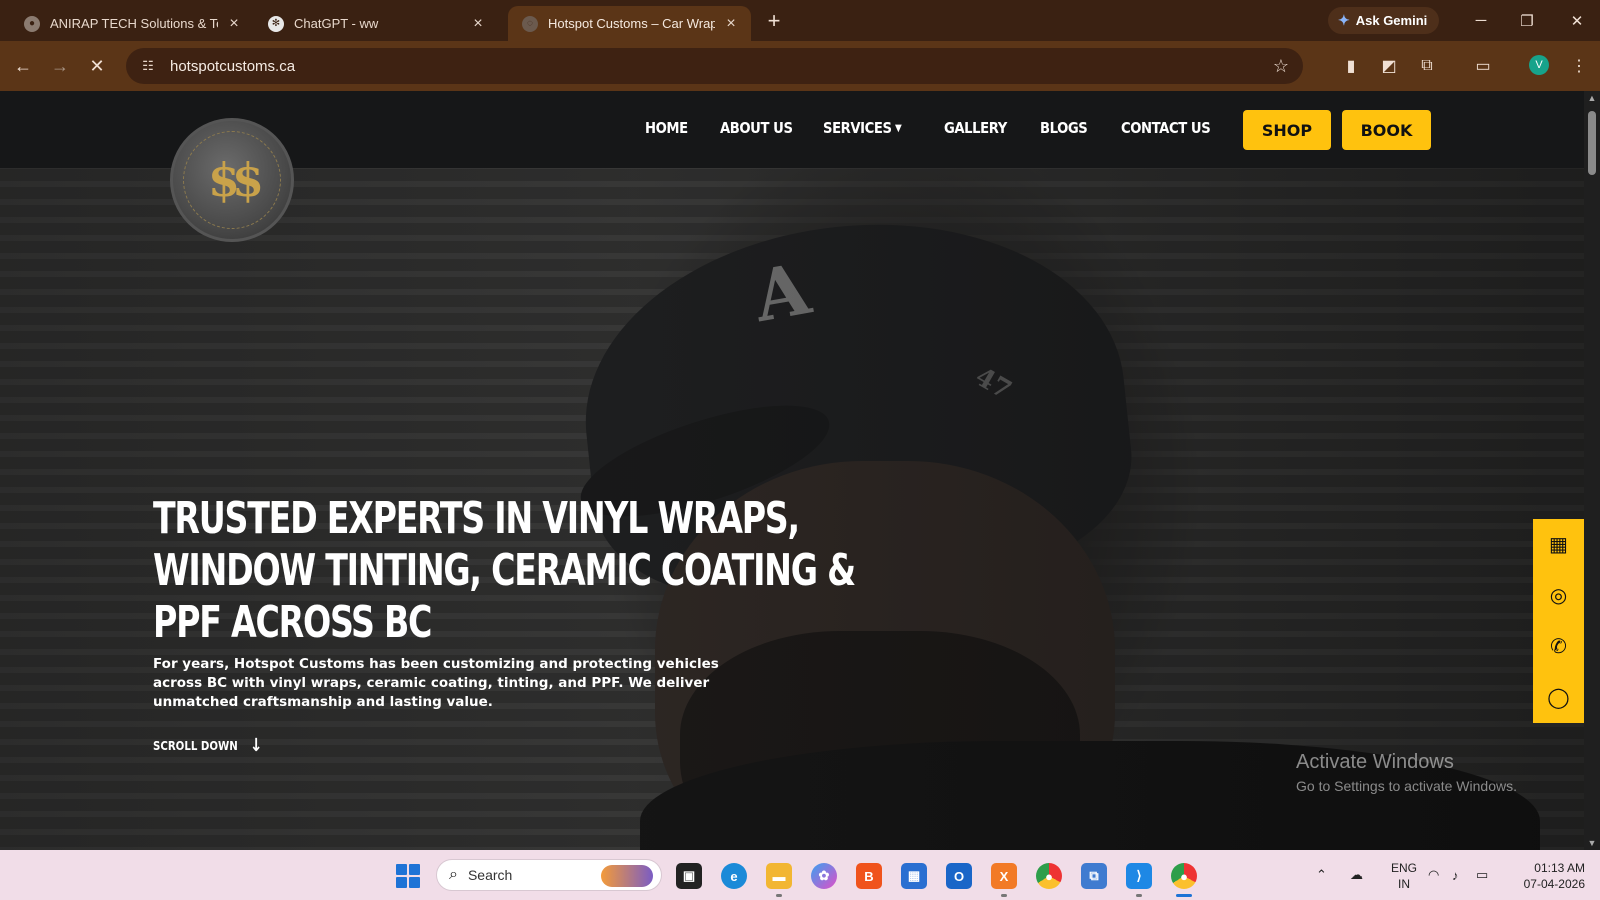 The width and height of the screenshot is (1600, 900). Describe the element at coordinates (232, 180) in the screenshot. I see `hotspot-customs-logo: $$` at that location.